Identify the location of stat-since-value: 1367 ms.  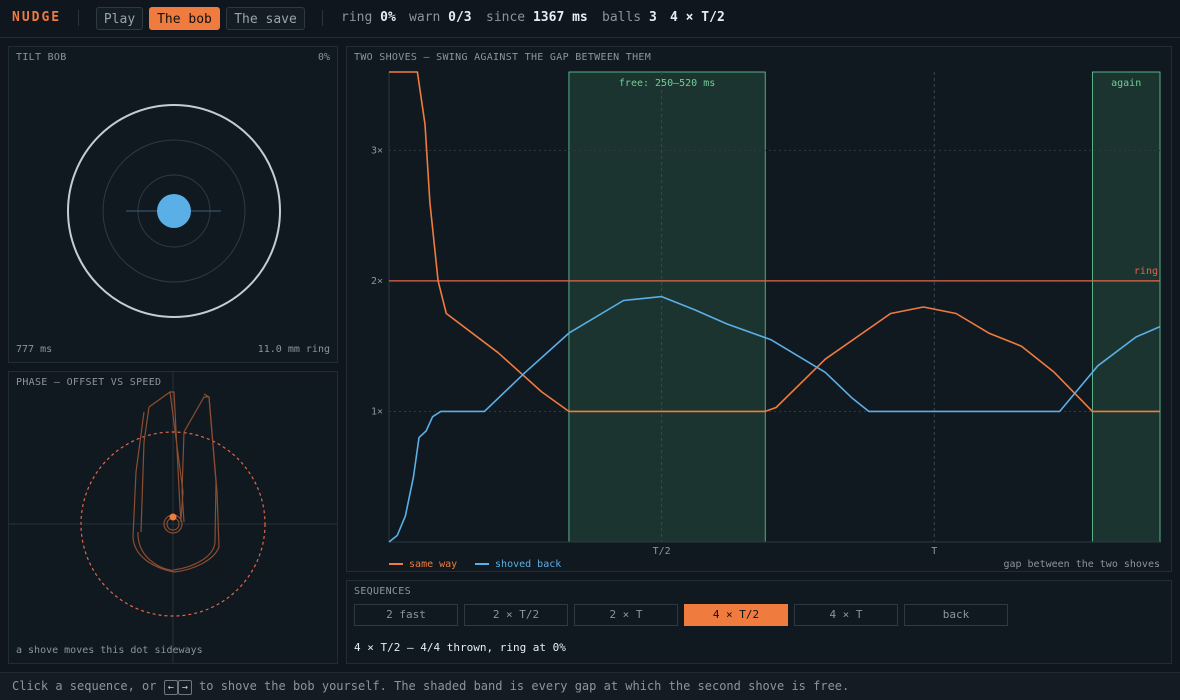
(560, 17).